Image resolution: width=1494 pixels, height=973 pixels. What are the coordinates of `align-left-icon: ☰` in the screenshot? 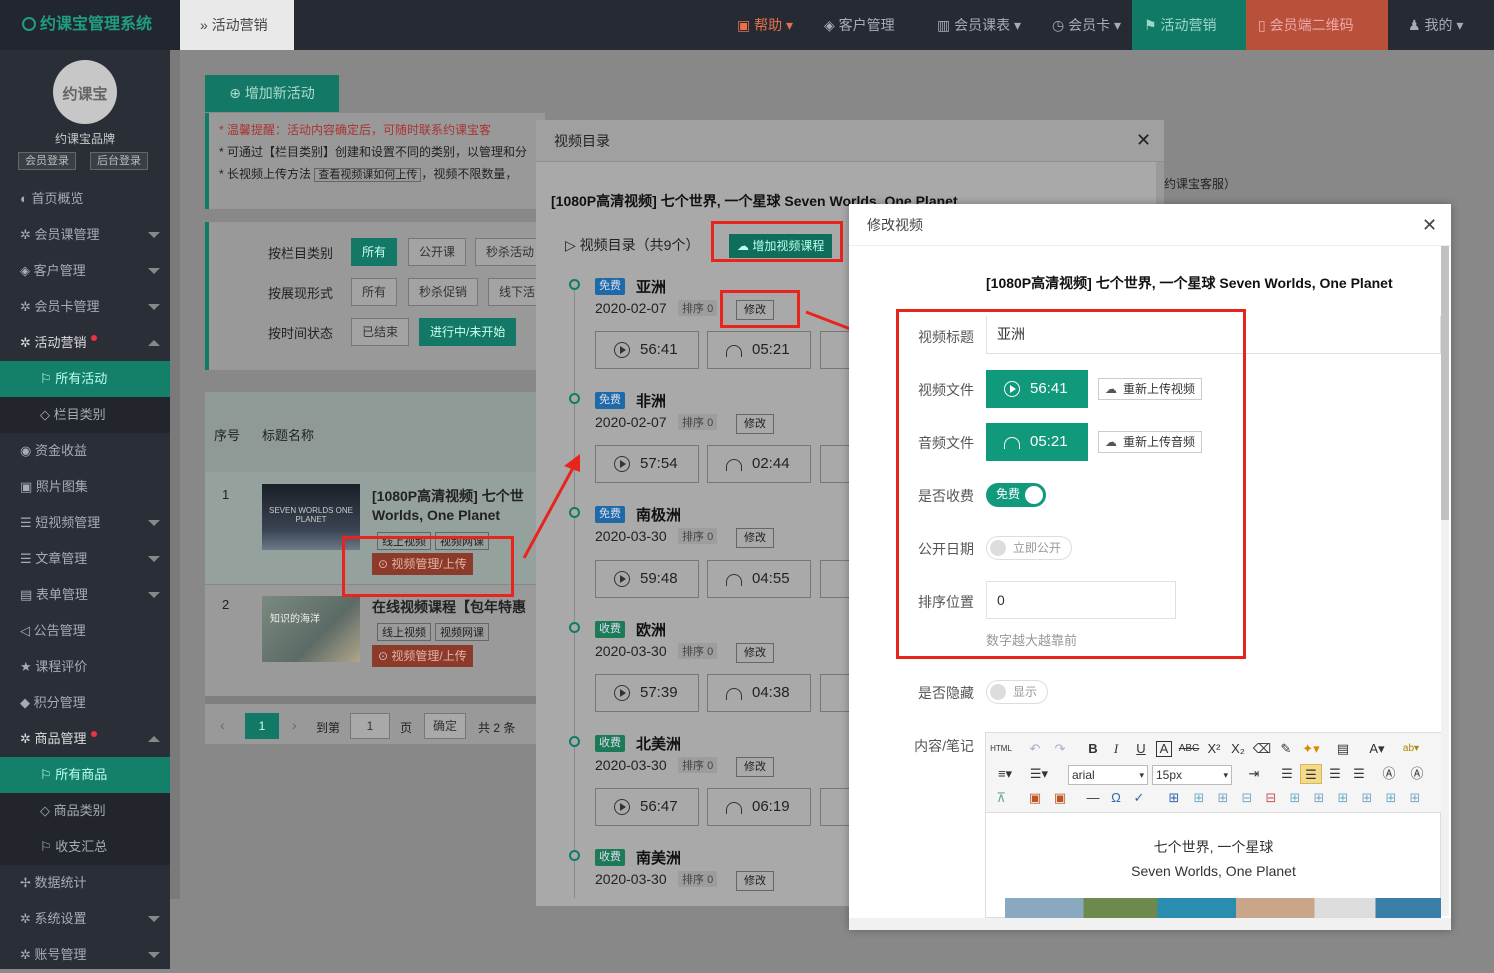 It's located at (1287, 774).